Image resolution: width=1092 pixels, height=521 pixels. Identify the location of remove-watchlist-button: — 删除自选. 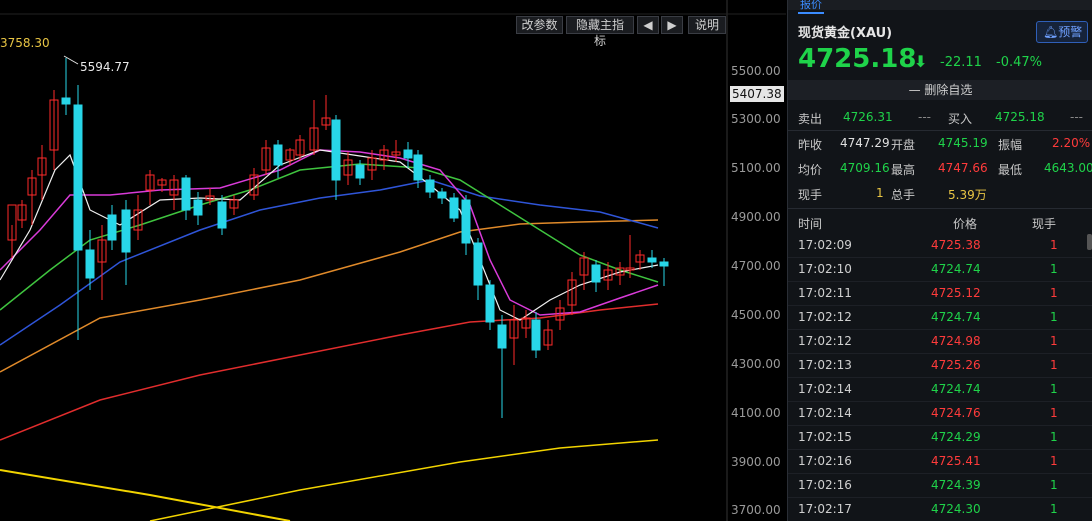
(940, 90).